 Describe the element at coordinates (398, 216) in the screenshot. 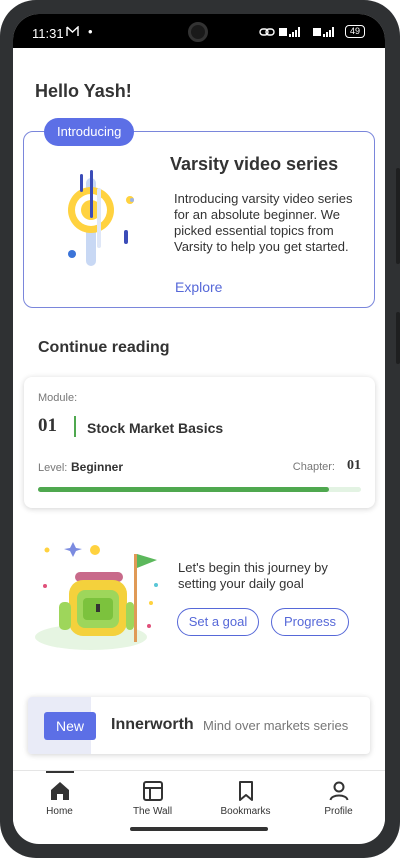

I see `power-button` at that location.